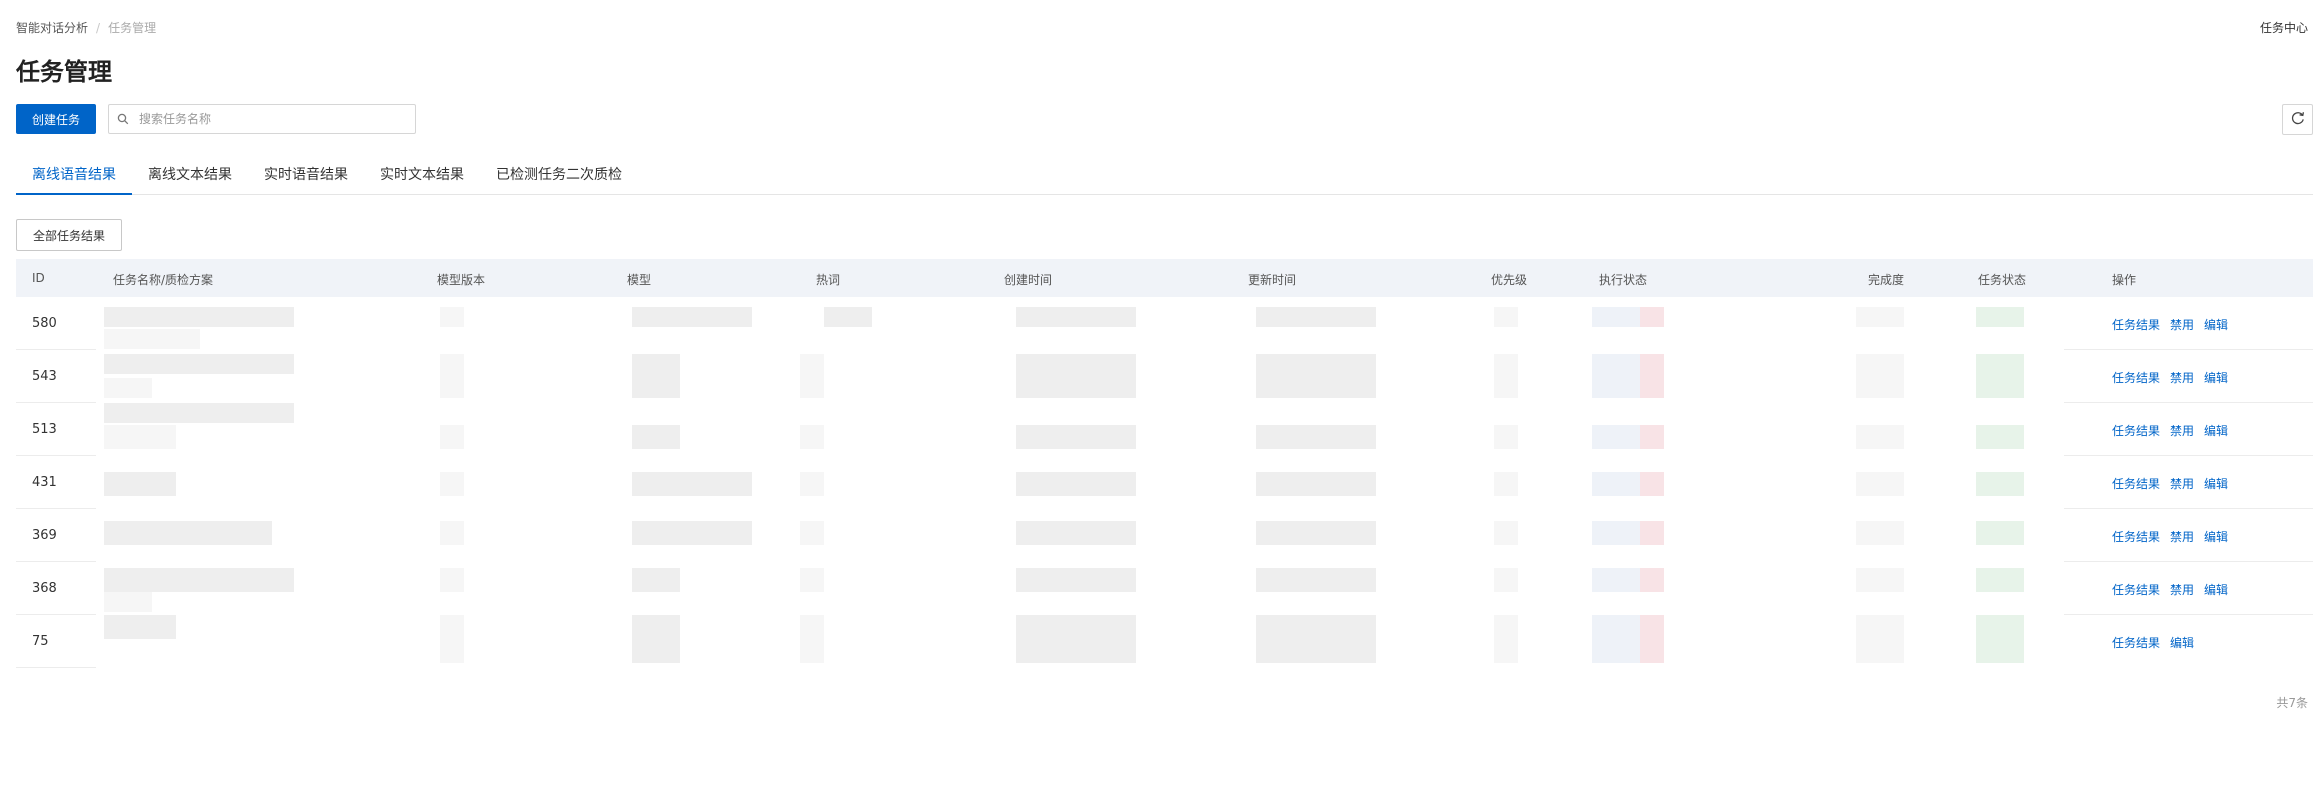 This screenshot has height=807, width=2318. I want to click on column-header-completion: 完成度, so click(1886, 280).